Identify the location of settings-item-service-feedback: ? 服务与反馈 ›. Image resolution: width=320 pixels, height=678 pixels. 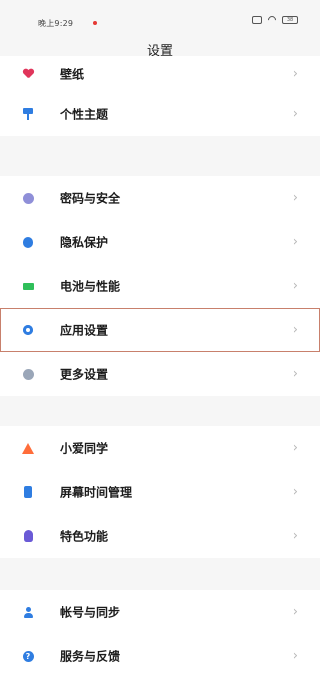
(160, 656).